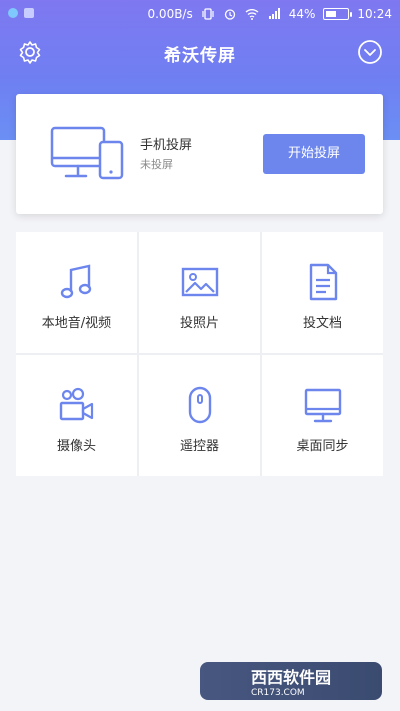  What do you see at coordinates (156, 164) in the screenshot?
I see `cast-status: 未投屏` at bounding box center [156, 164].